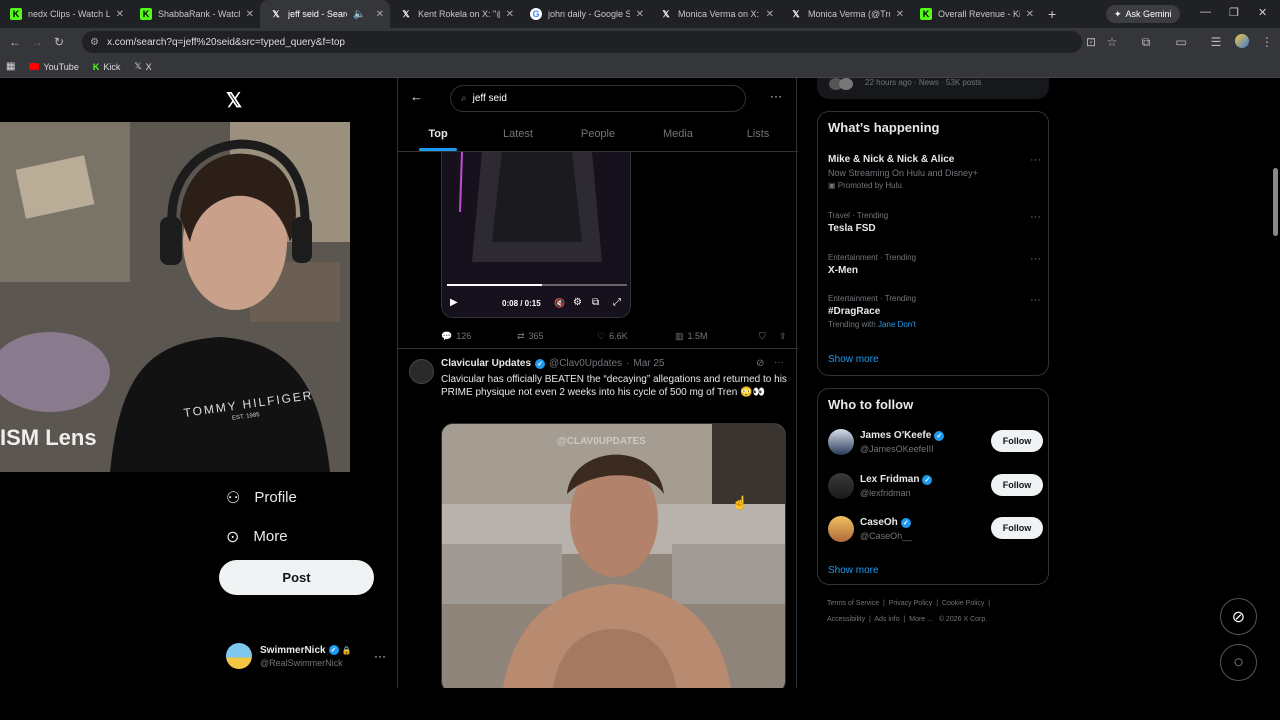 The image size is (1280, 720). What do you see at coordinates (454, 302) in the screenshot?
I see `play-icon: ▶` at bounding box center [454, 302].